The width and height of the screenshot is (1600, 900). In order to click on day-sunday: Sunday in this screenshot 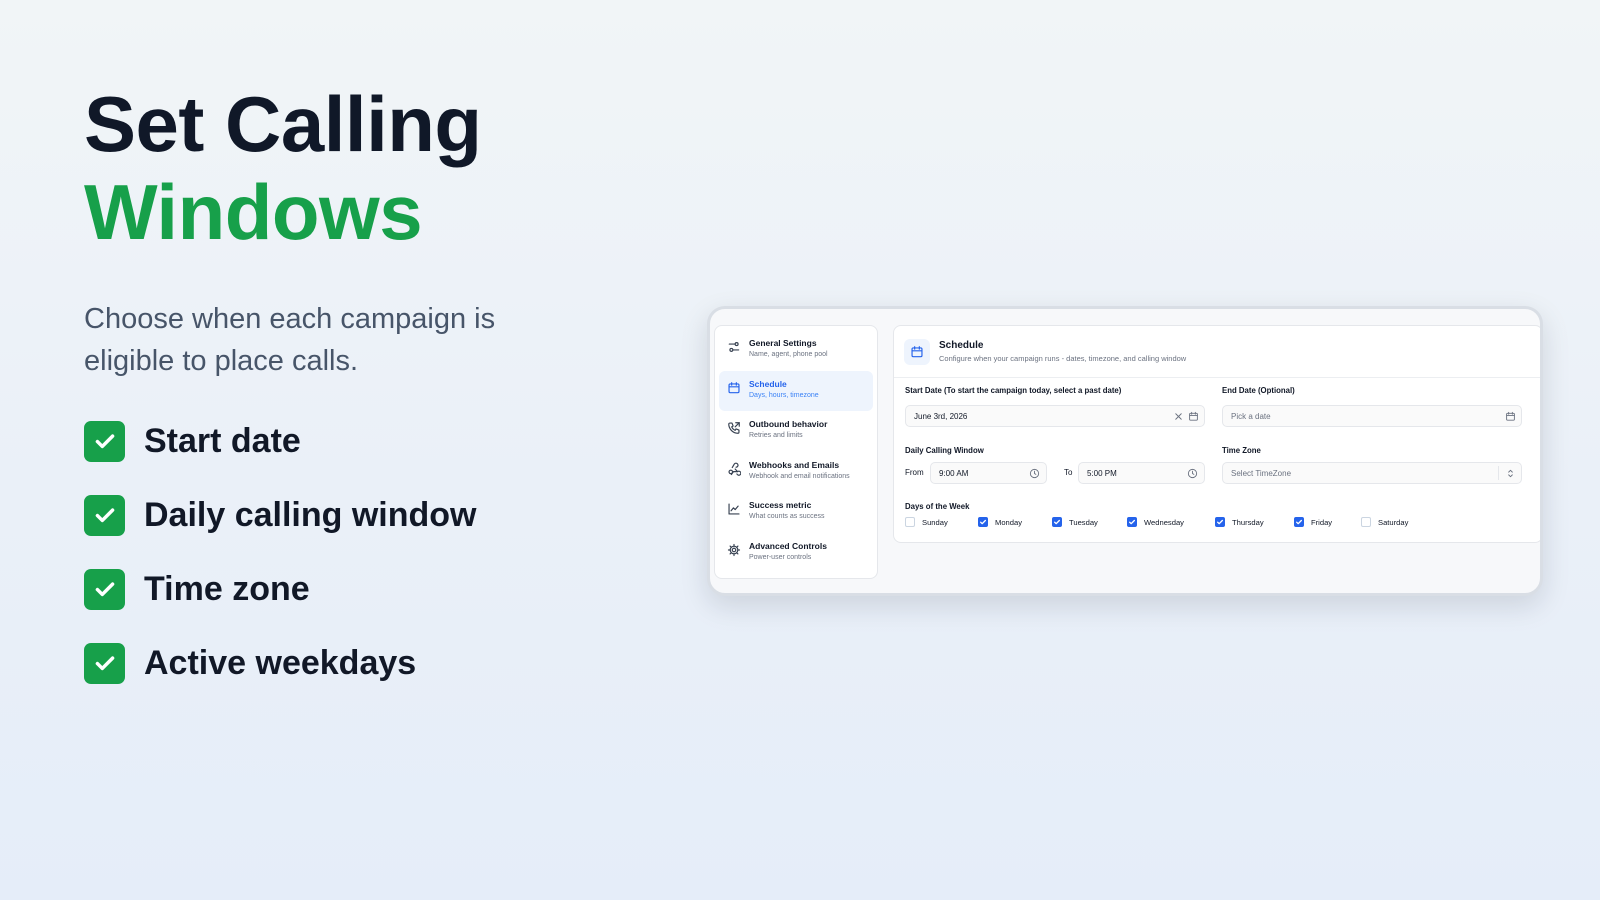, I will do `click(941, 522)`.